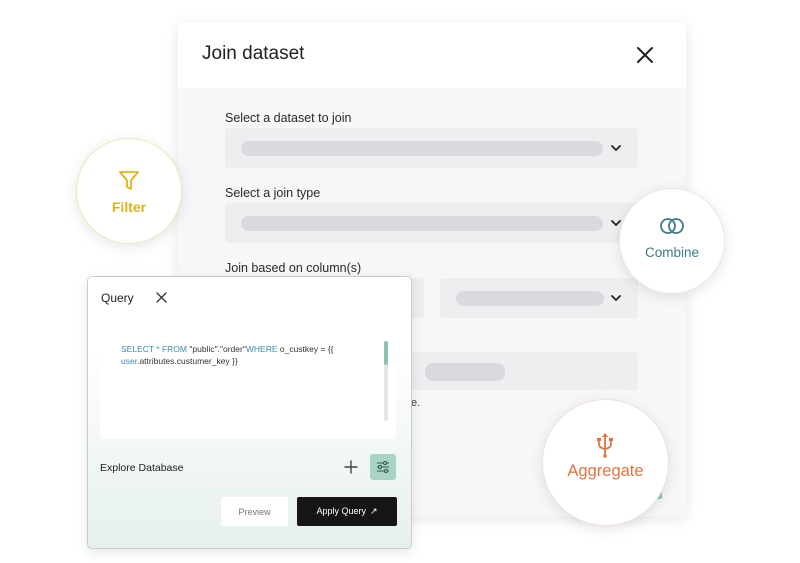  I want to click on trident-icon, so click(605, 445).